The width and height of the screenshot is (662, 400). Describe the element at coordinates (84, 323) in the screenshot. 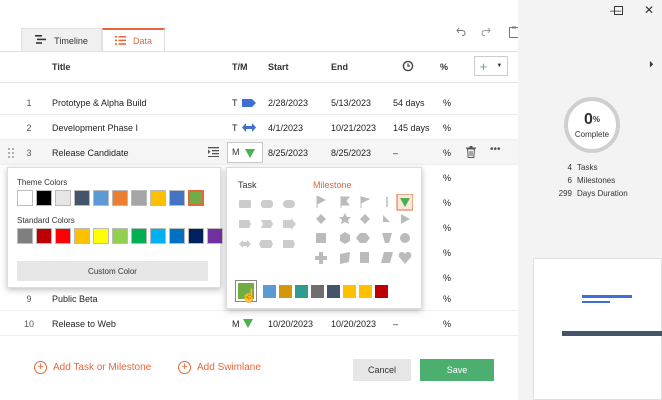

I see `row-title: Release to Web` at that location.